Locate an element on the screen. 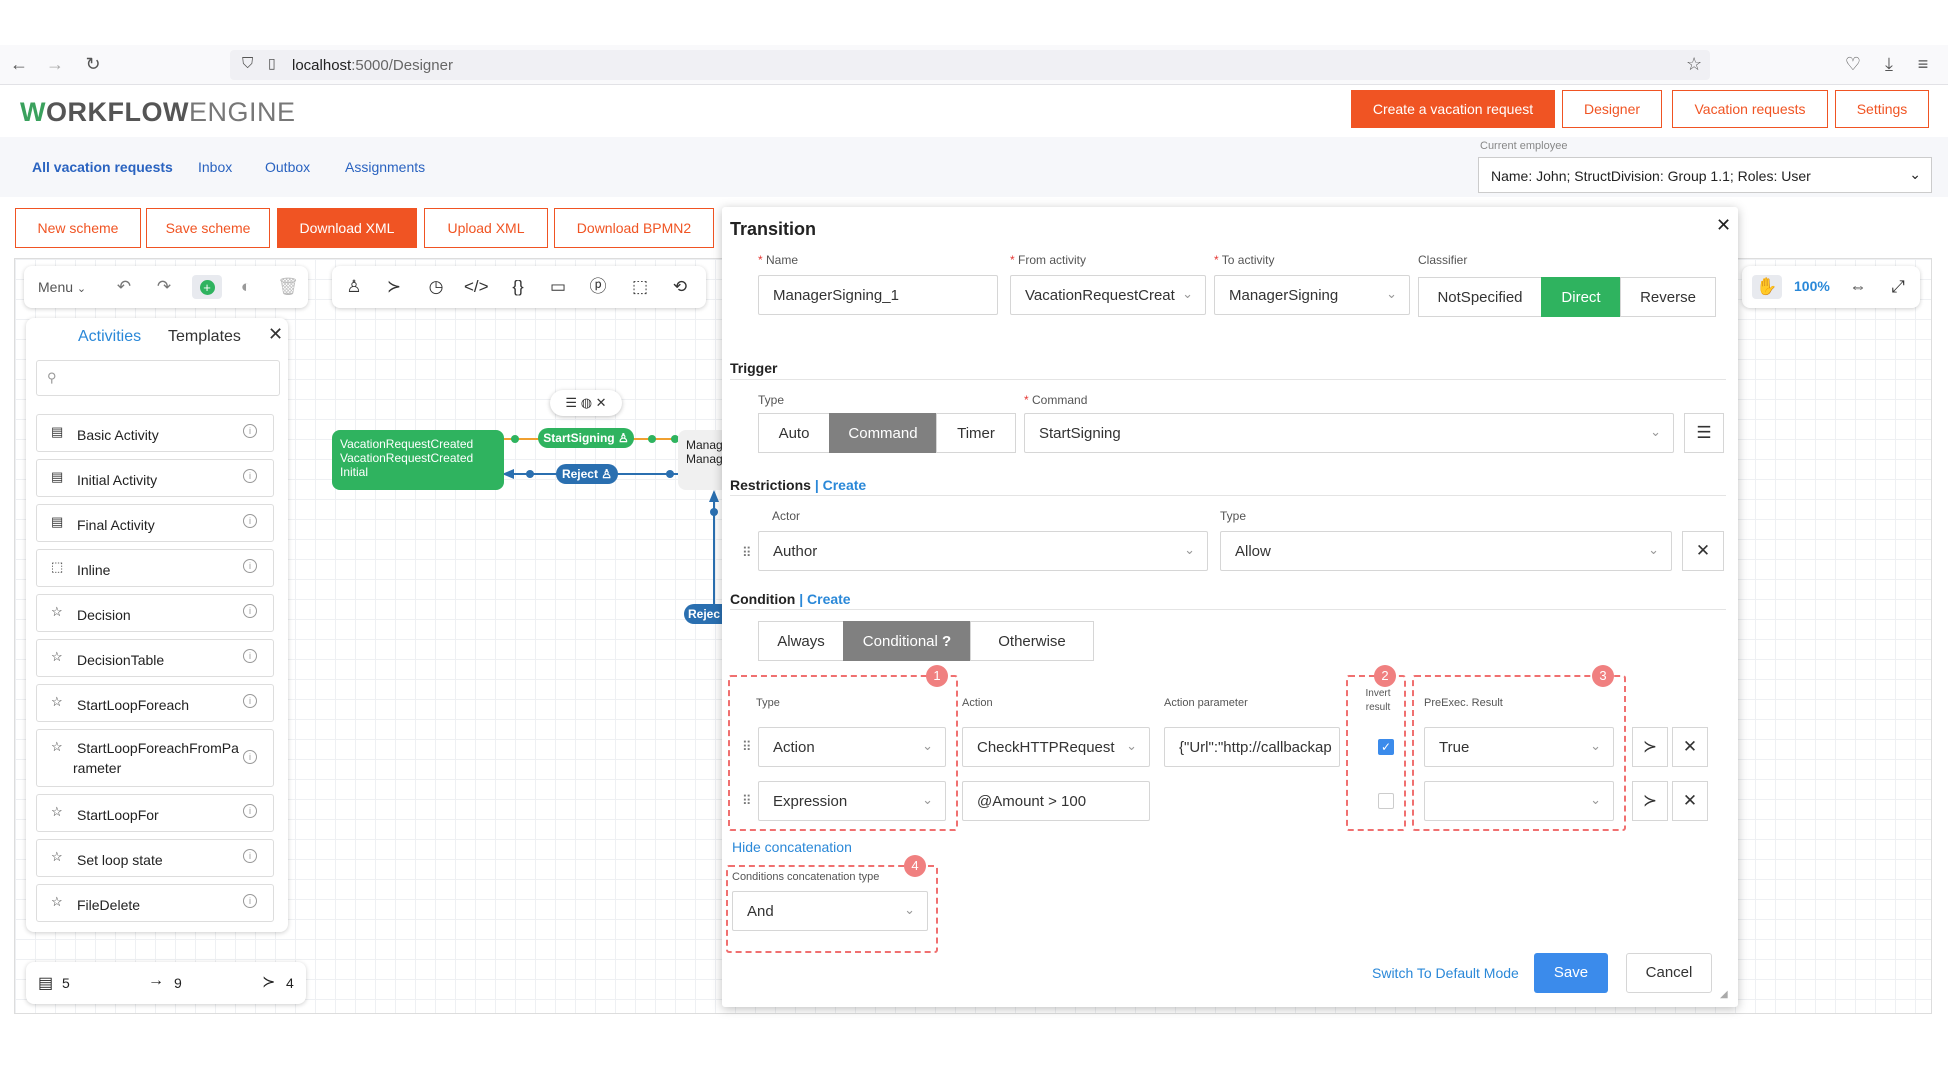  condition-expression-field: @Amount > 100 is located at coordinates (1056, 801).